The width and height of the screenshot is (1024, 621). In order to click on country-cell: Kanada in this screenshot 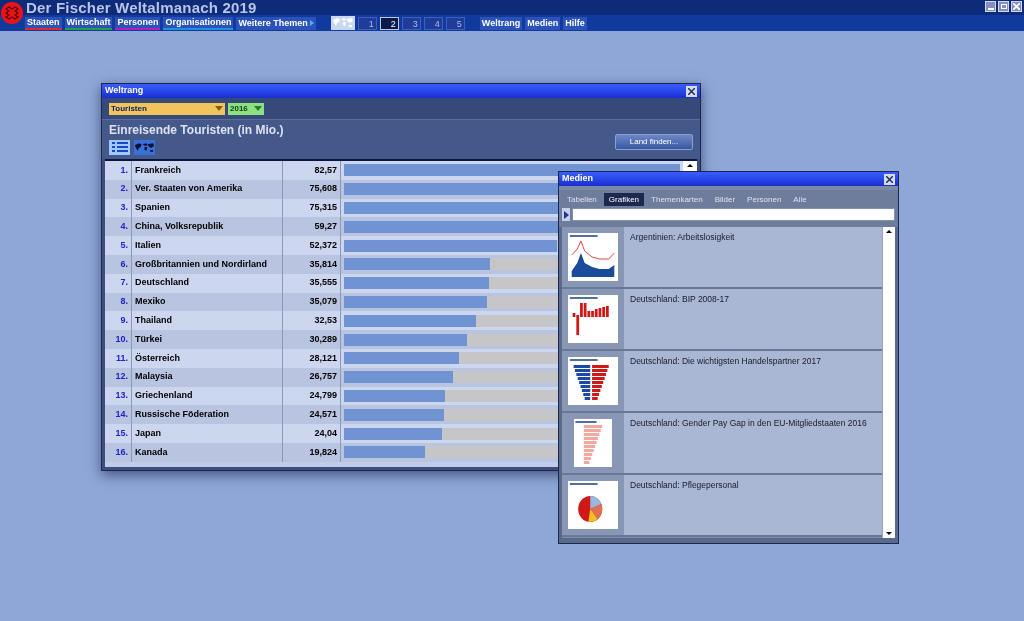, I will do `click(206, 452)`.